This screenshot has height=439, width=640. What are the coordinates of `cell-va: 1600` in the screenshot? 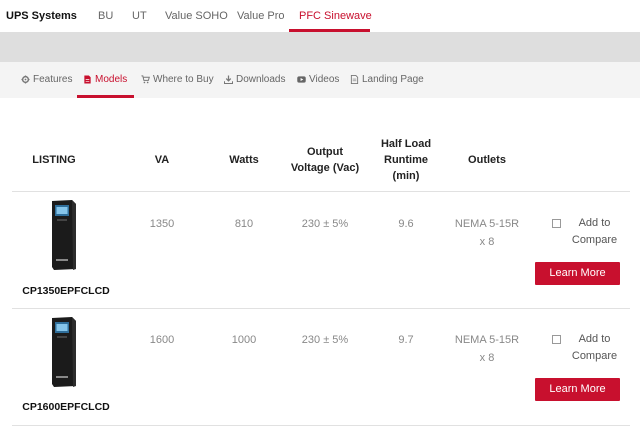 It's located at (162, 340).